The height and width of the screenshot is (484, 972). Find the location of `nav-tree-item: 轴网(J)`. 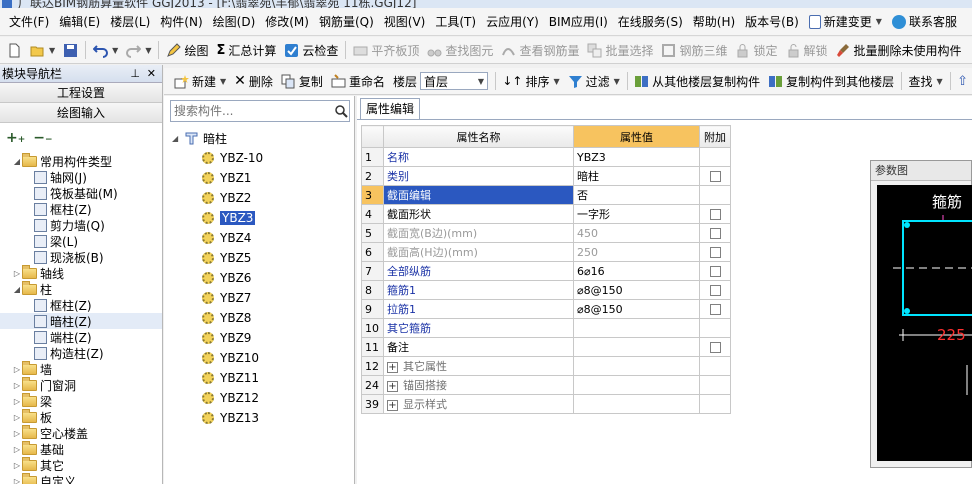

nav-tree-item: 轴网(J) is located at coordinates (81, 177).